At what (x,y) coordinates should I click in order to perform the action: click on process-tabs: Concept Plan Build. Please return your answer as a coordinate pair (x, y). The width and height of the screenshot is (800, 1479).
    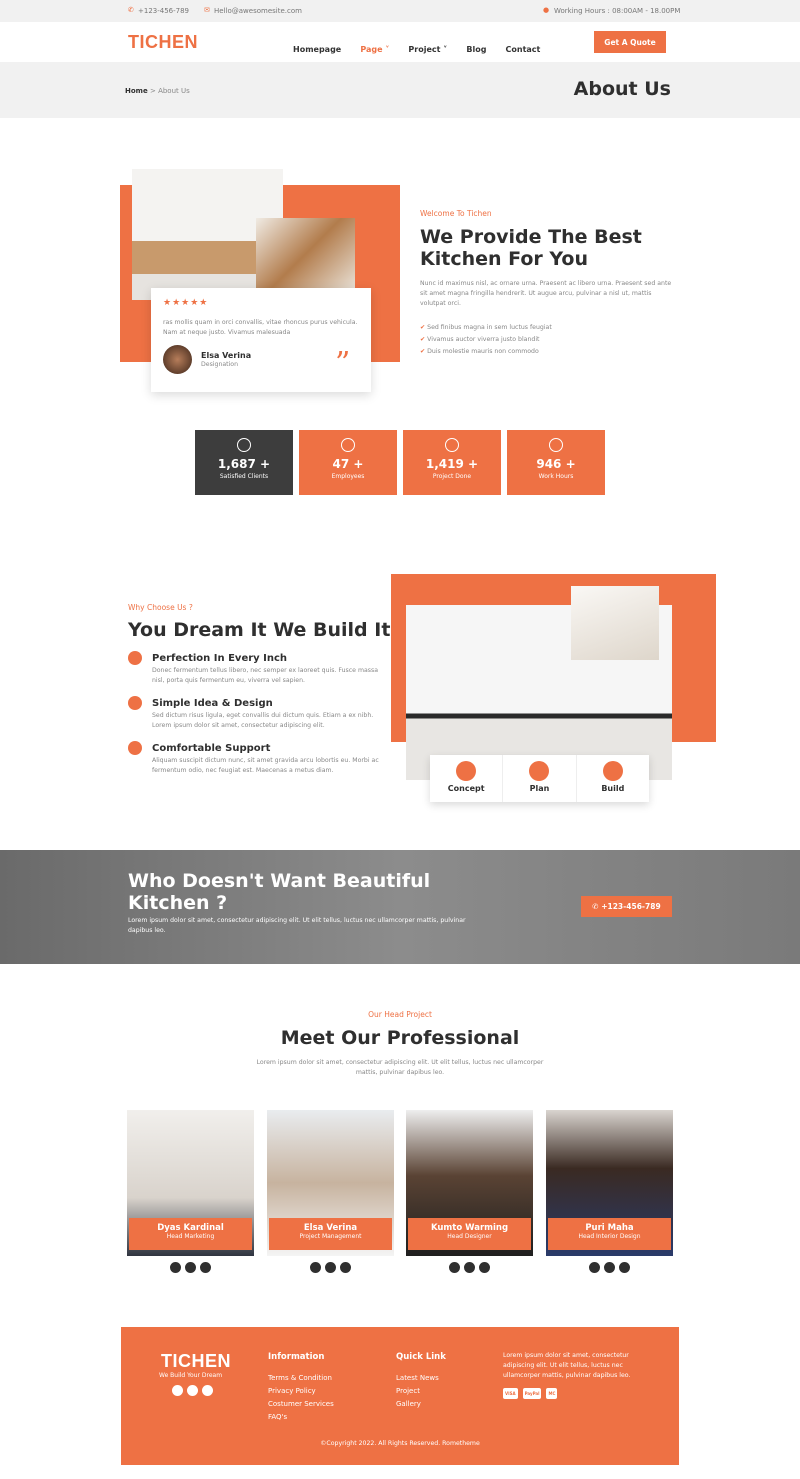
    Looking at the image, I should click on (539, 778).